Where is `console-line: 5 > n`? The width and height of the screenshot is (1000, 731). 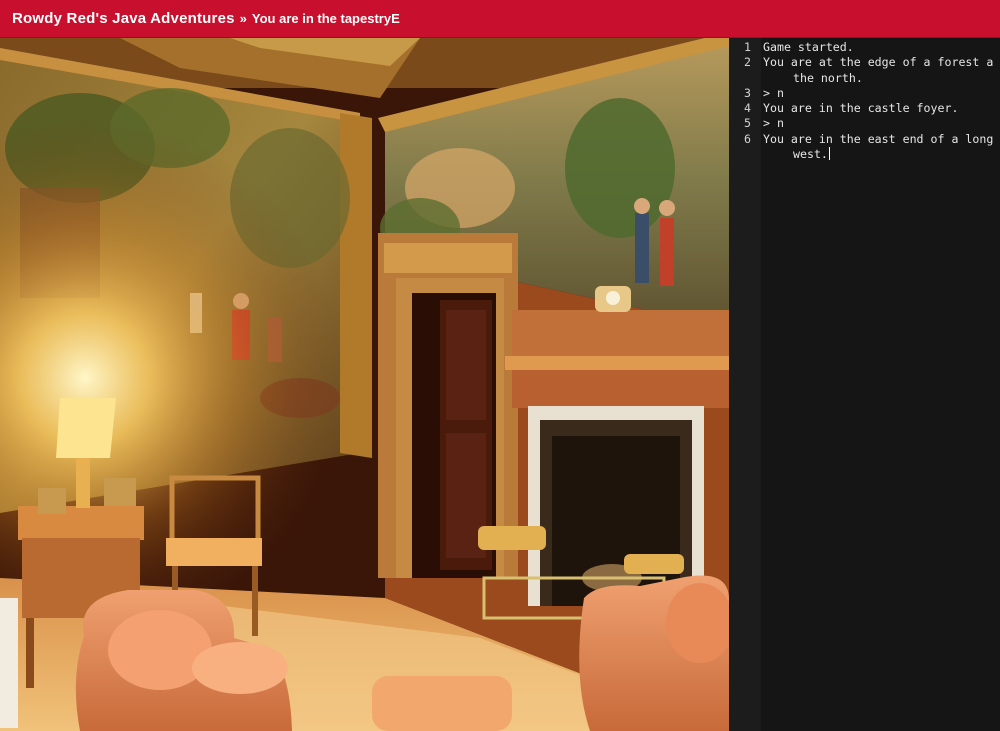 console-line: 5 > n is located at coordinates (864, 123).